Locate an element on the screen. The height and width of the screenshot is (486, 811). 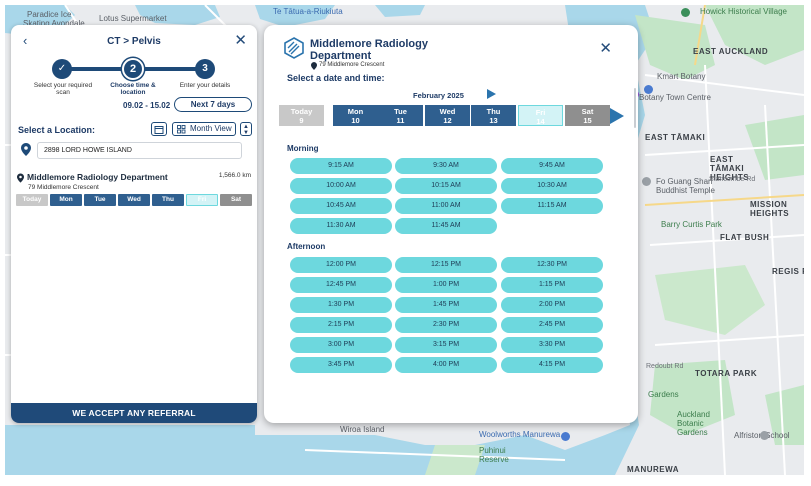
day-sat: Sat is located at coordinates (236, 200).